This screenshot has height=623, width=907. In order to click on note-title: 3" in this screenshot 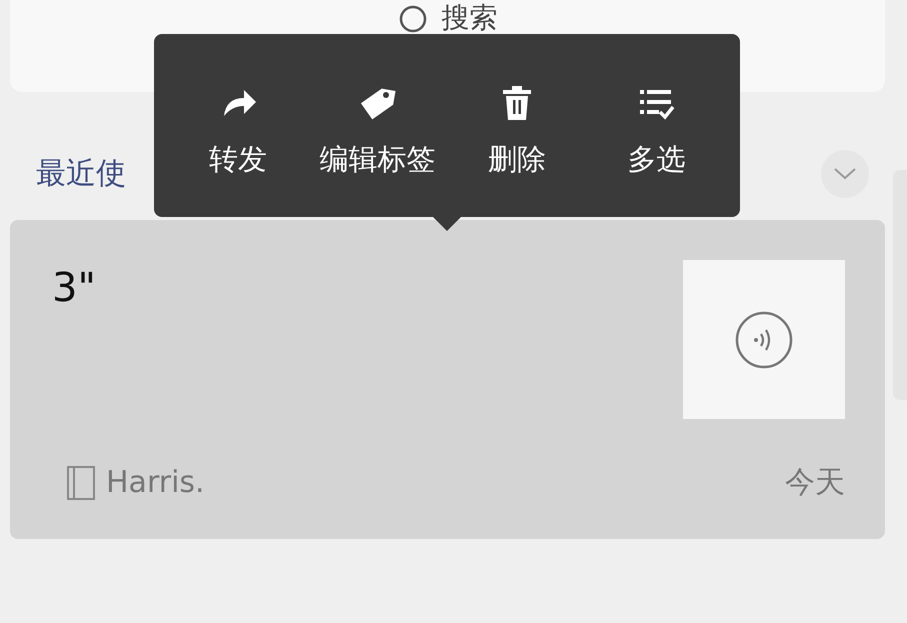, I will do `click(74, 288)`.